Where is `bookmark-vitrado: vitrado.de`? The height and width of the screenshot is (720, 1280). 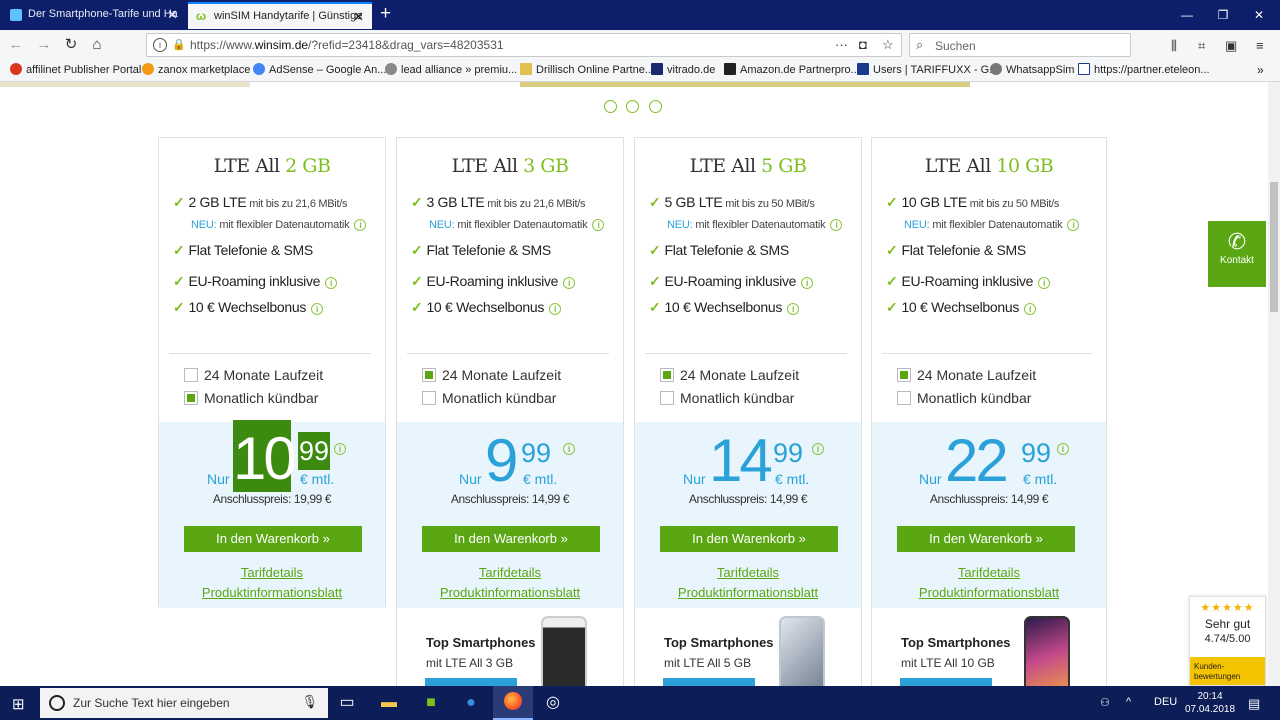 bookmark-vitrado: vitrado.de is located at coordinates (683, 69).